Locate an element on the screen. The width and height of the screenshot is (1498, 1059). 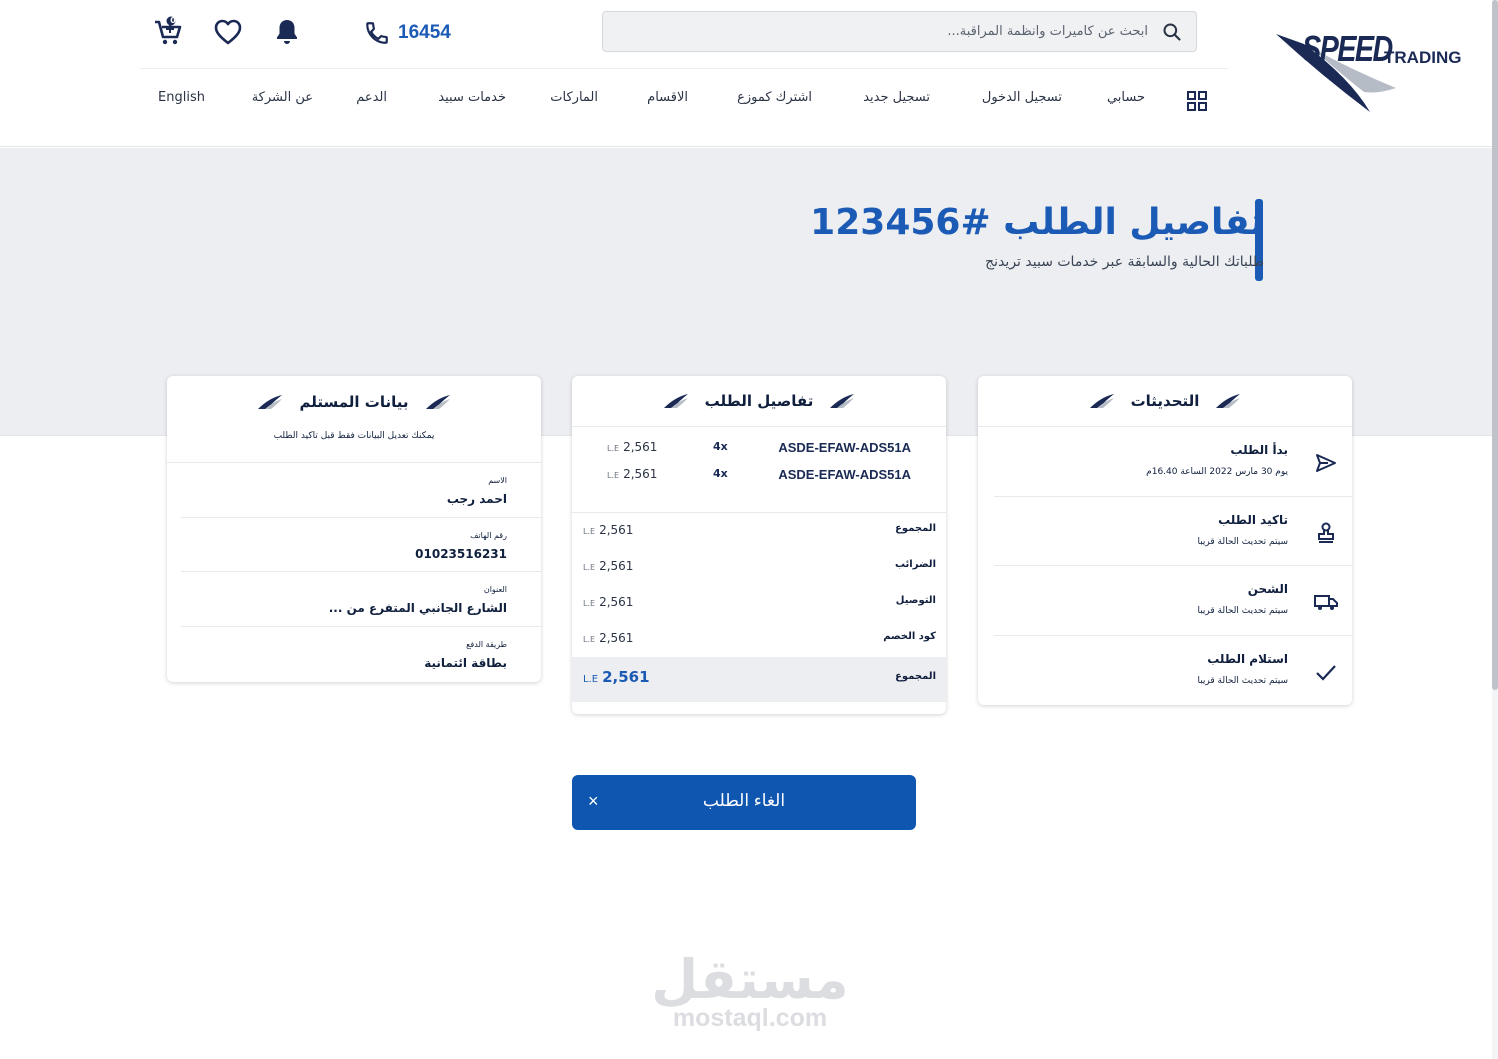
hotline: 16454 is located at coordinates (407, 33).